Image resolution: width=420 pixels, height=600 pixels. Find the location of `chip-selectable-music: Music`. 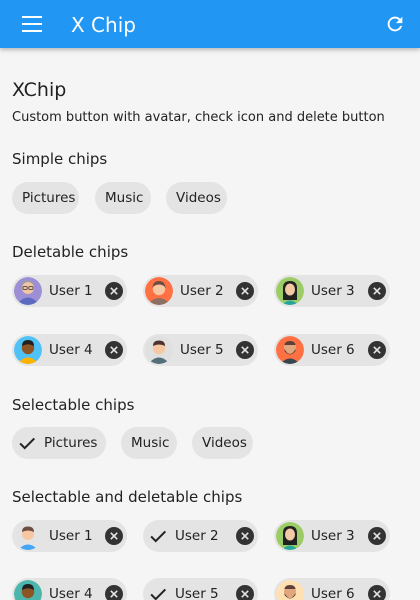

chip-selectable-music: Music is located at coordinates (149, 443).